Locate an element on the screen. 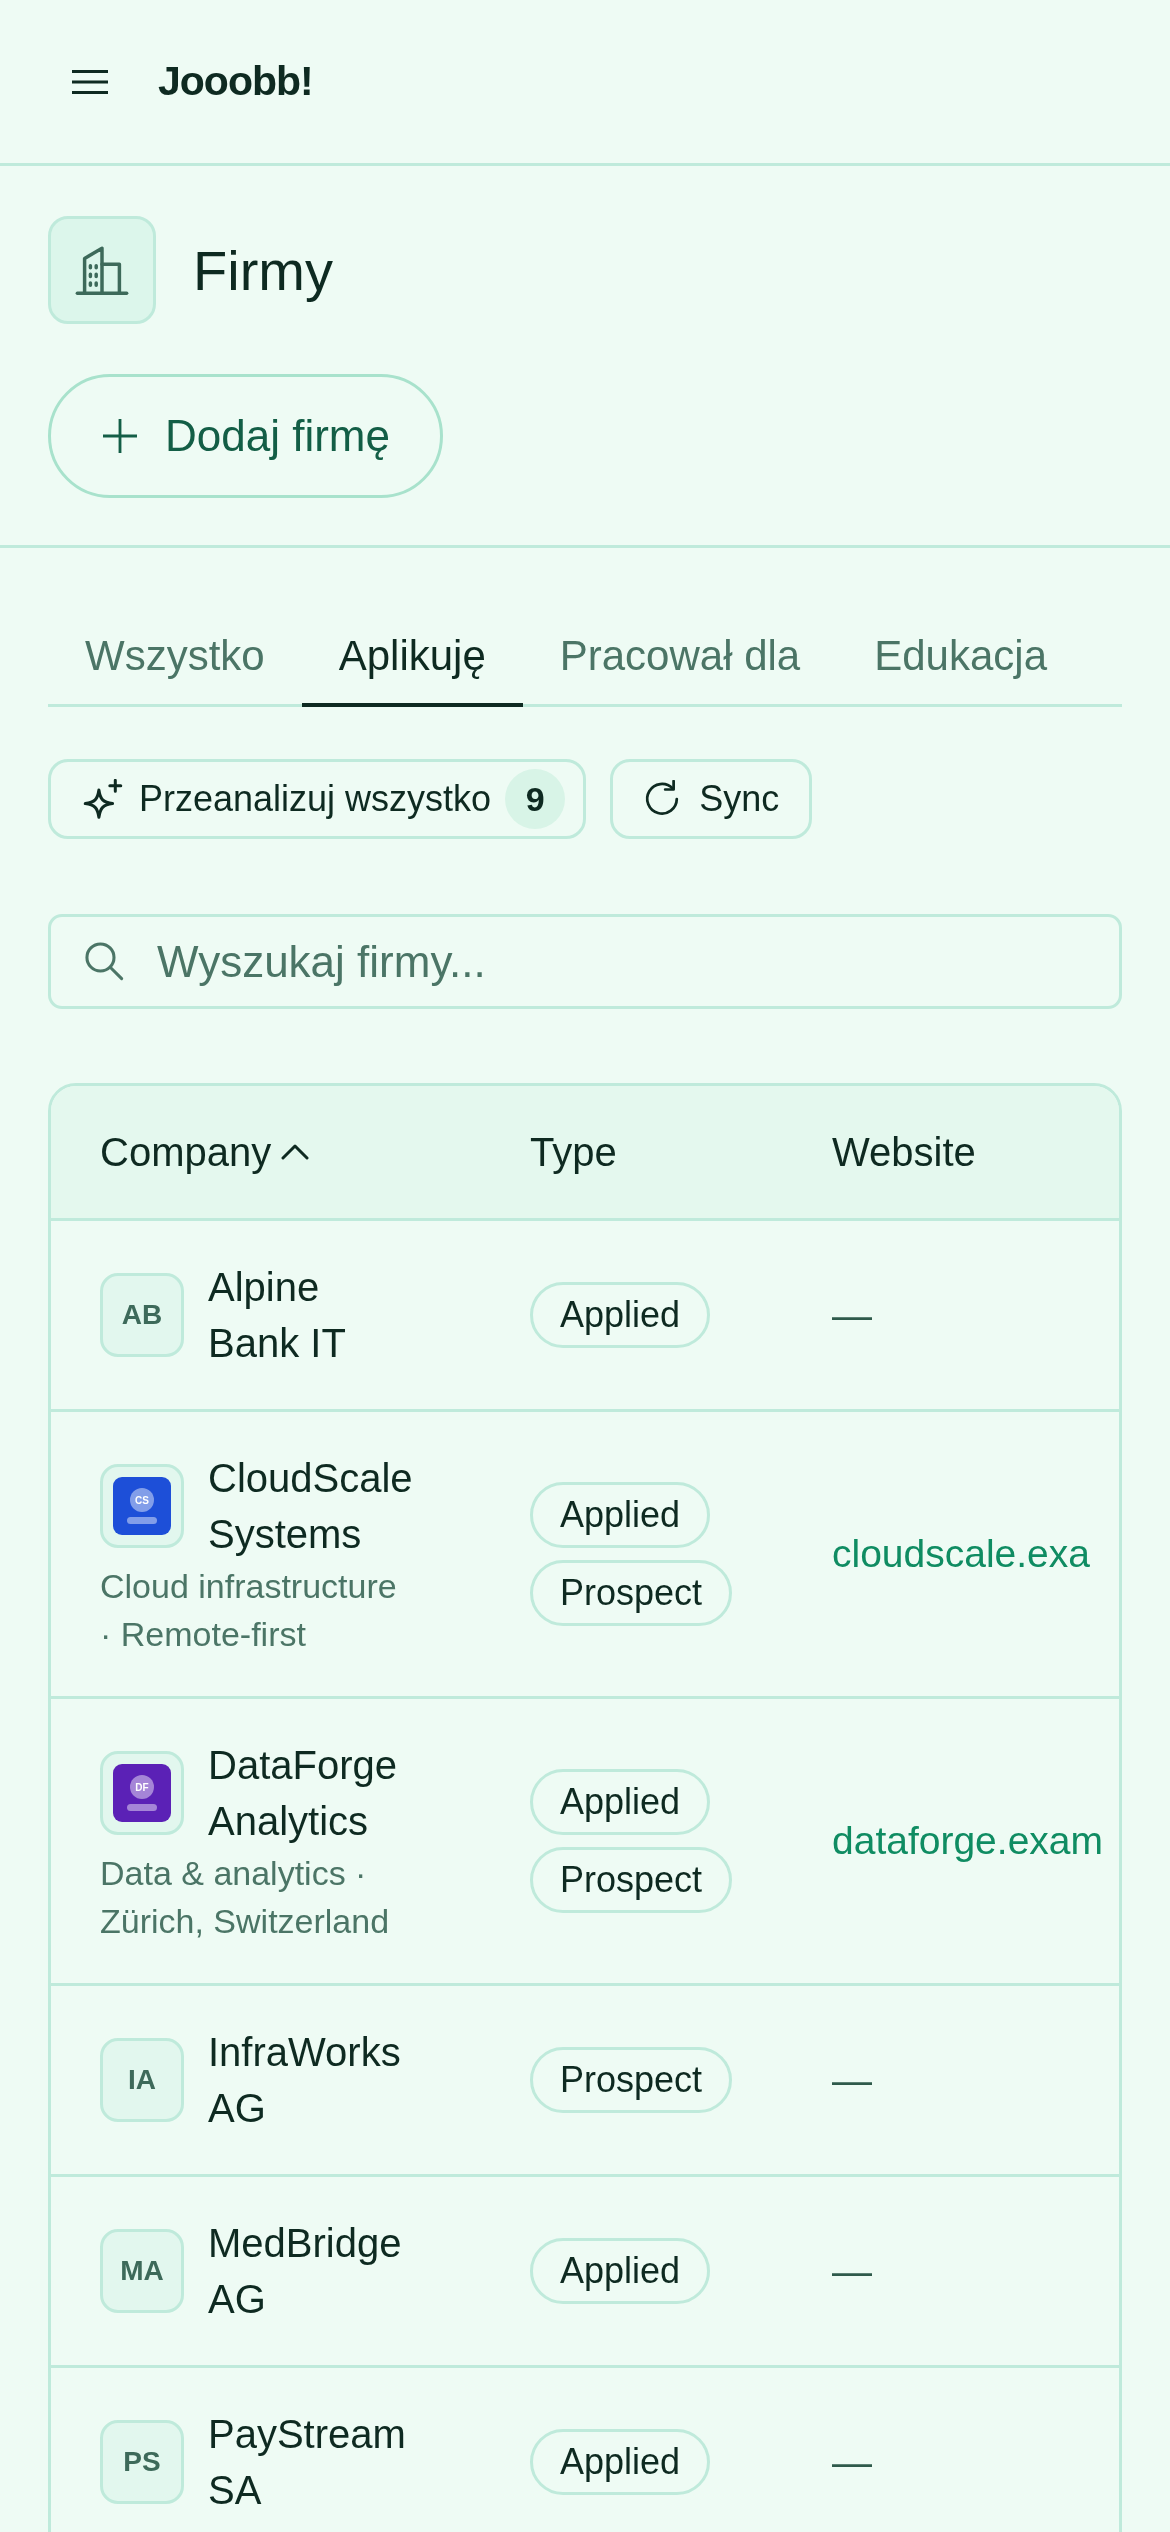 The image size is (1170, 2532). column-header: Company is located at coordinates (205, 1152).